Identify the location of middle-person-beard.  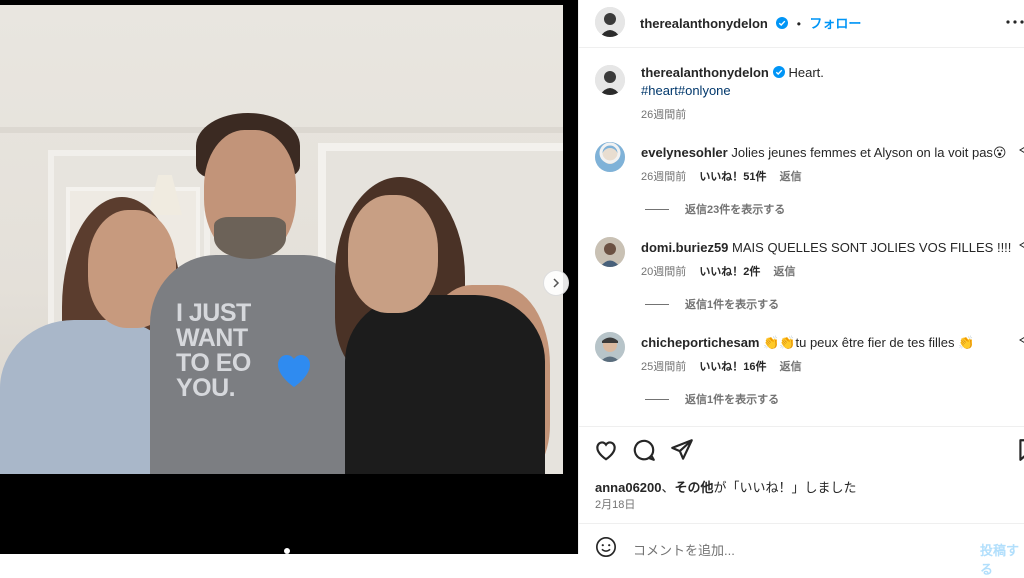
(250, 238).